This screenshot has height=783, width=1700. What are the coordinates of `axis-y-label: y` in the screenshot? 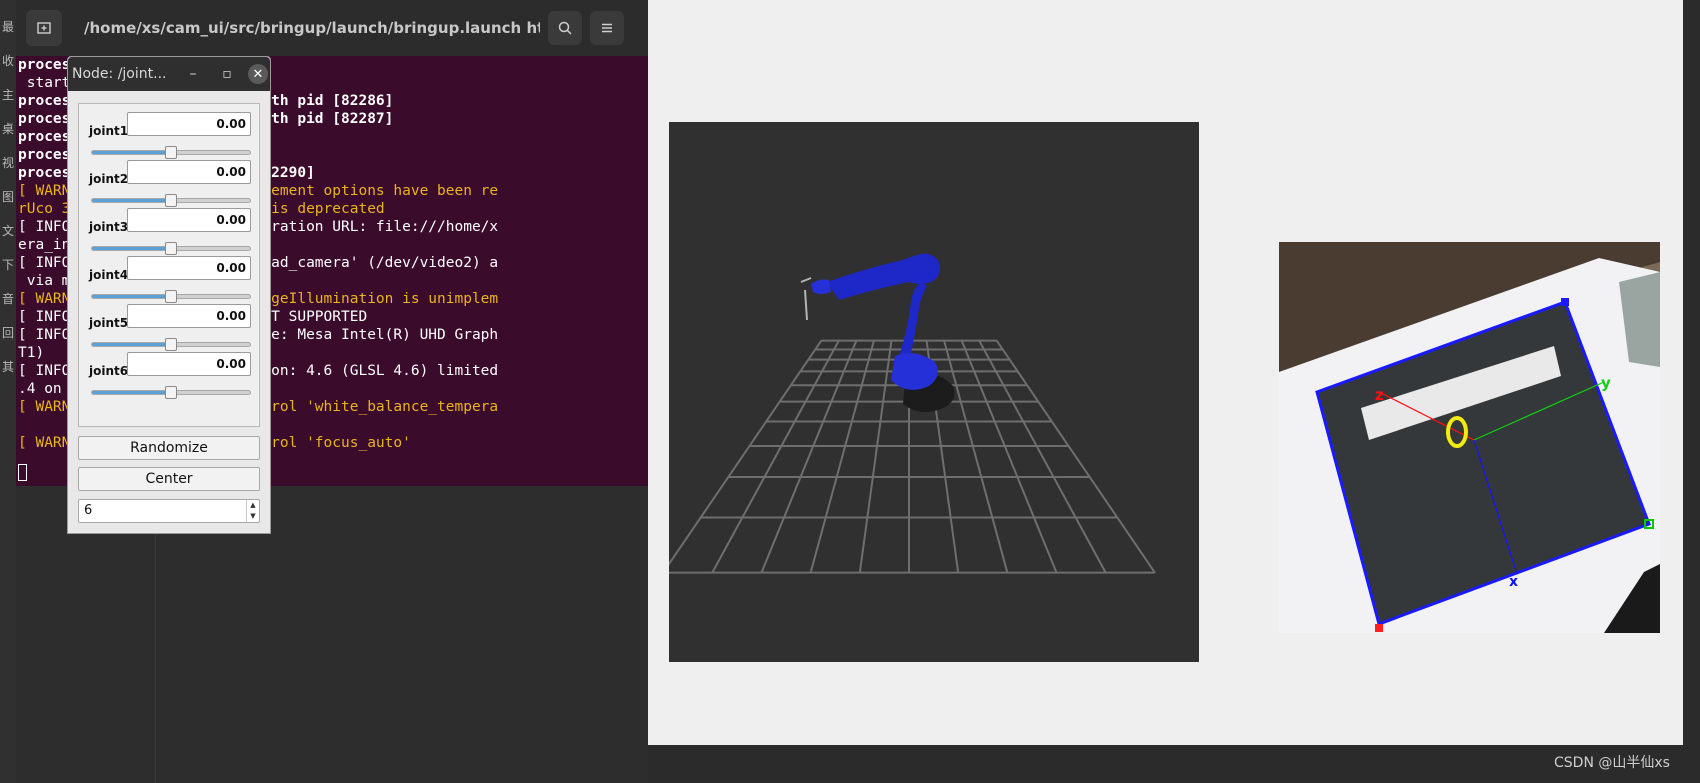 It's located at (1606, 383).